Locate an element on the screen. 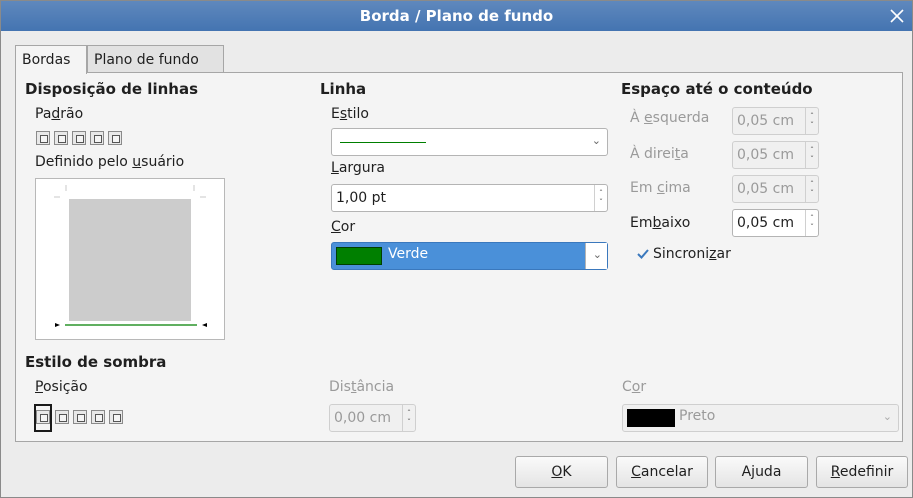 This screenshot has width=913, height=498. line-color-value: Verde is located at coordinates (408, 254).